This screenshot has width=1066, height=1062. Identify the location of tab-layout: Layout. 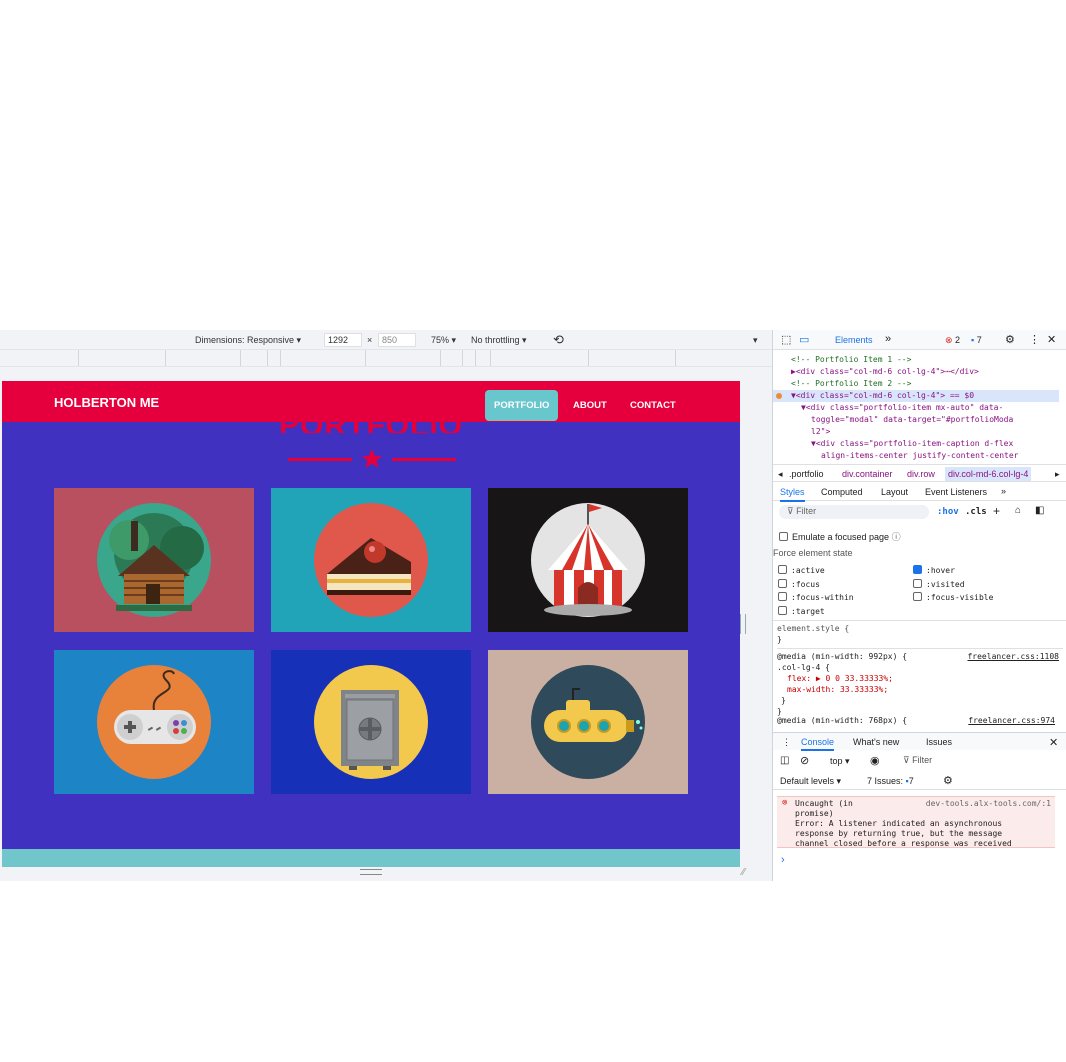
(894, 492).